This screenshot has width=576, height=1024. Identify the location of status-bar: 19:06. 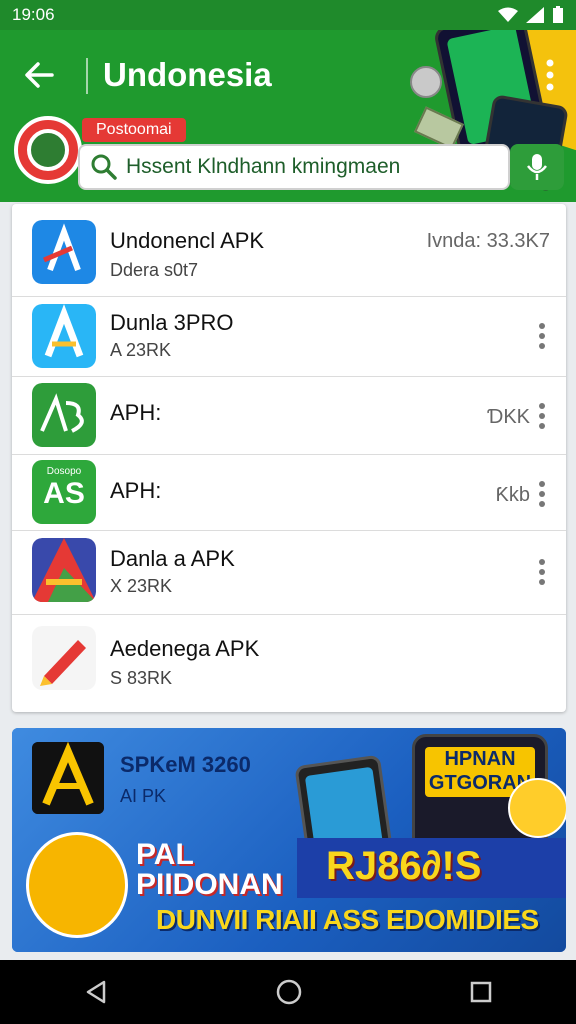
(288, 15).